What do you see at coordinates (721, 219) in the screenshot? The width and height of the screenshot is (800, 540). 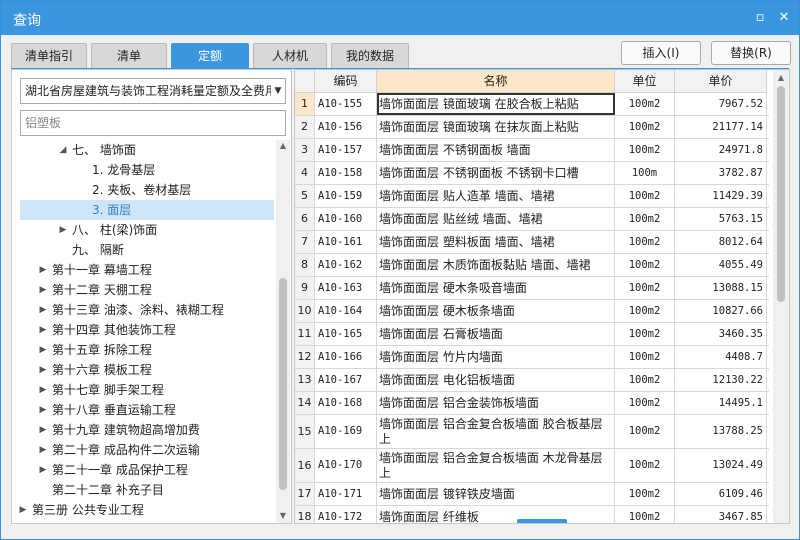 I see `price-cell: 5763.15` at bounding box center [721, 219].